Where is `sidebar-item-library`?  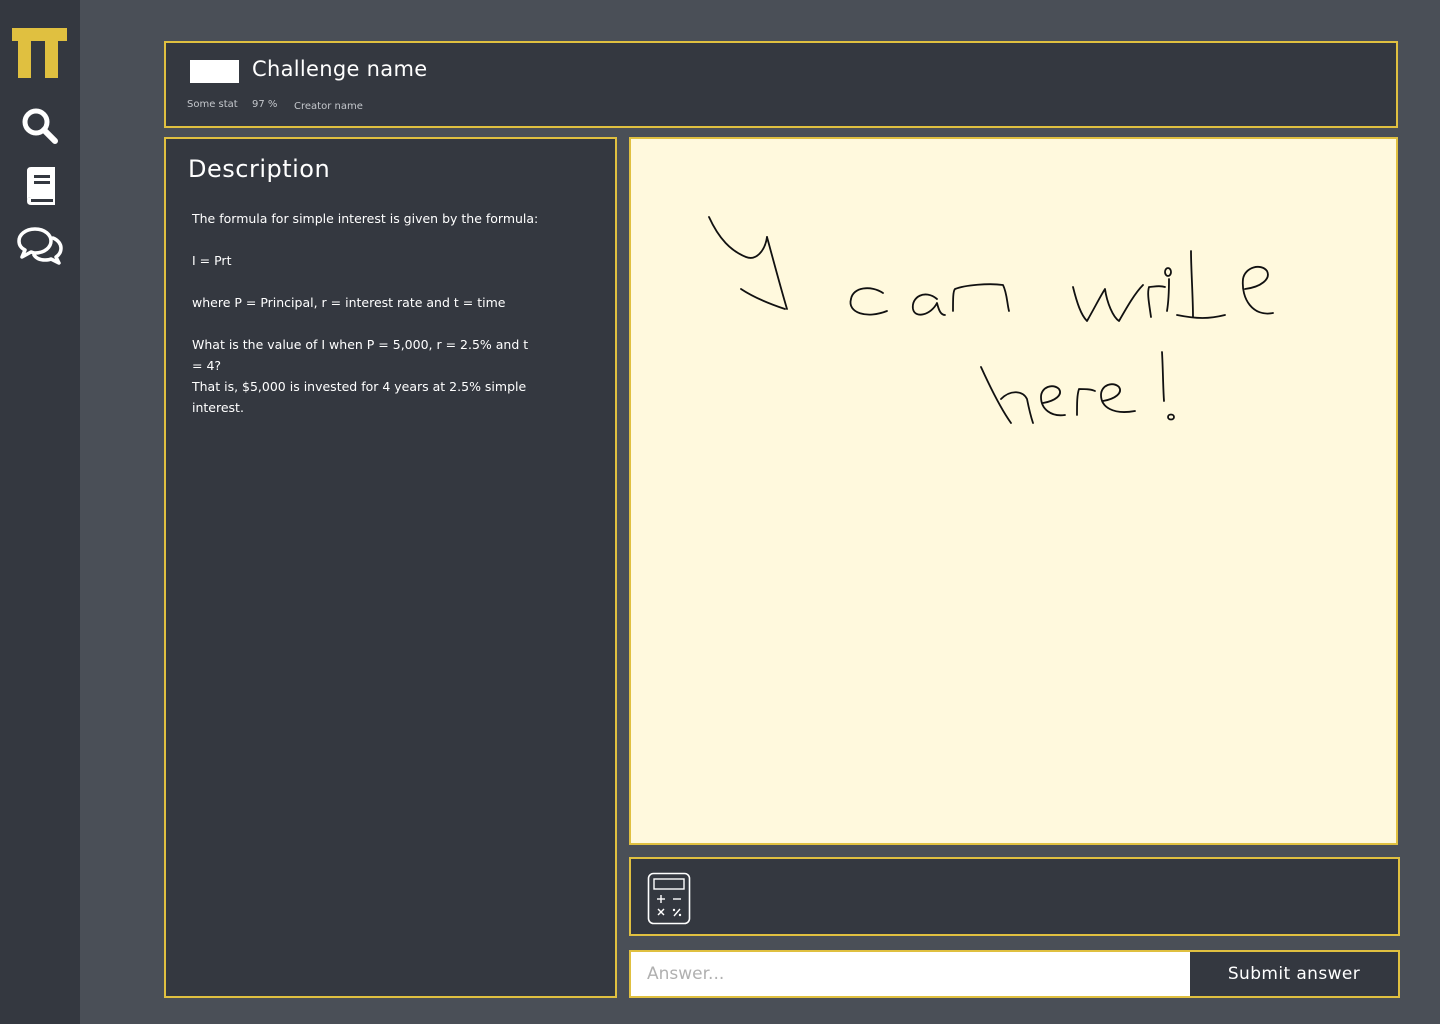 sidebar-item-library is located at coordinates (40, 186).